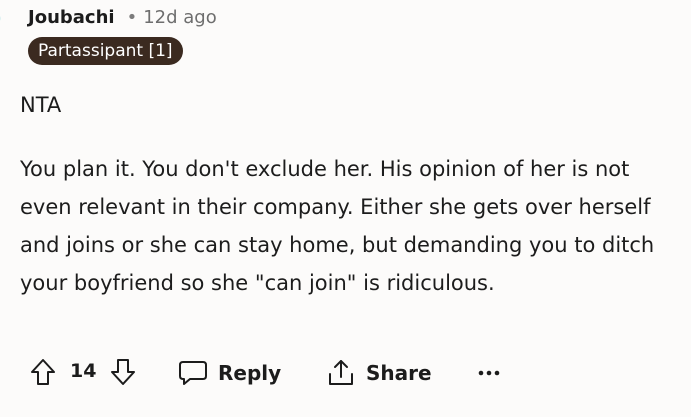  I want to click on upvote-arrow-icon, so click(43, 372).